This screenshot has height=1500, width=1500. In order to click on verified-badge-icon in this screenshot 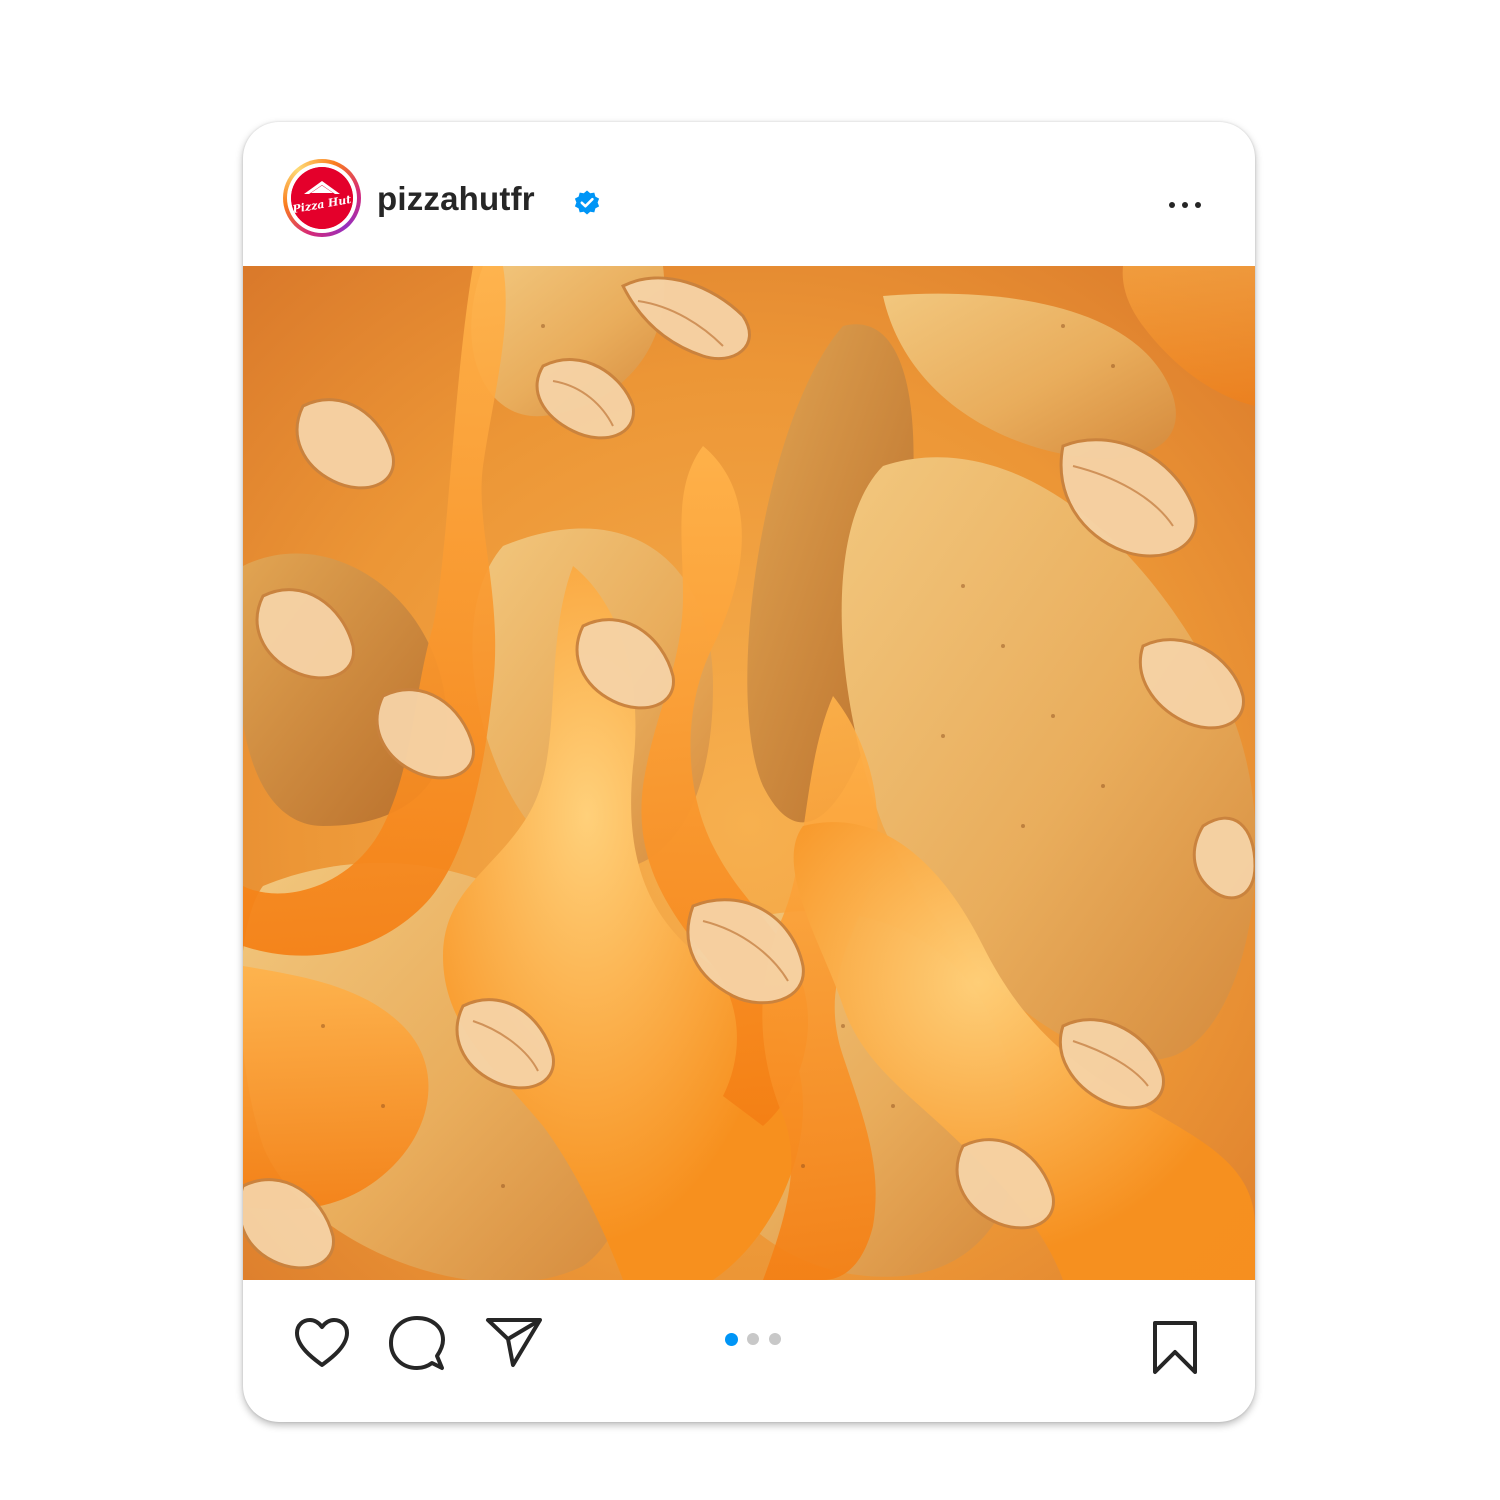, I will do `click(587, 202)`.